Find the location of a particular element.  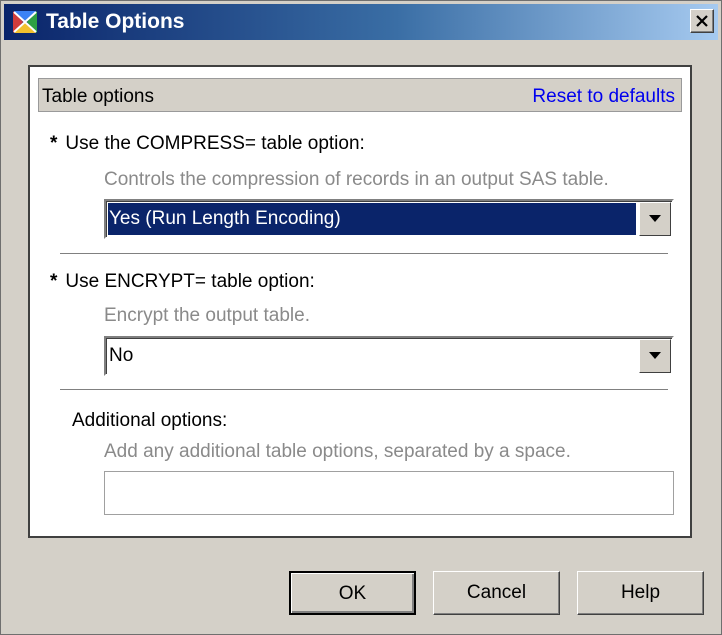

help-button: Help is located at coordinates (640, 593).